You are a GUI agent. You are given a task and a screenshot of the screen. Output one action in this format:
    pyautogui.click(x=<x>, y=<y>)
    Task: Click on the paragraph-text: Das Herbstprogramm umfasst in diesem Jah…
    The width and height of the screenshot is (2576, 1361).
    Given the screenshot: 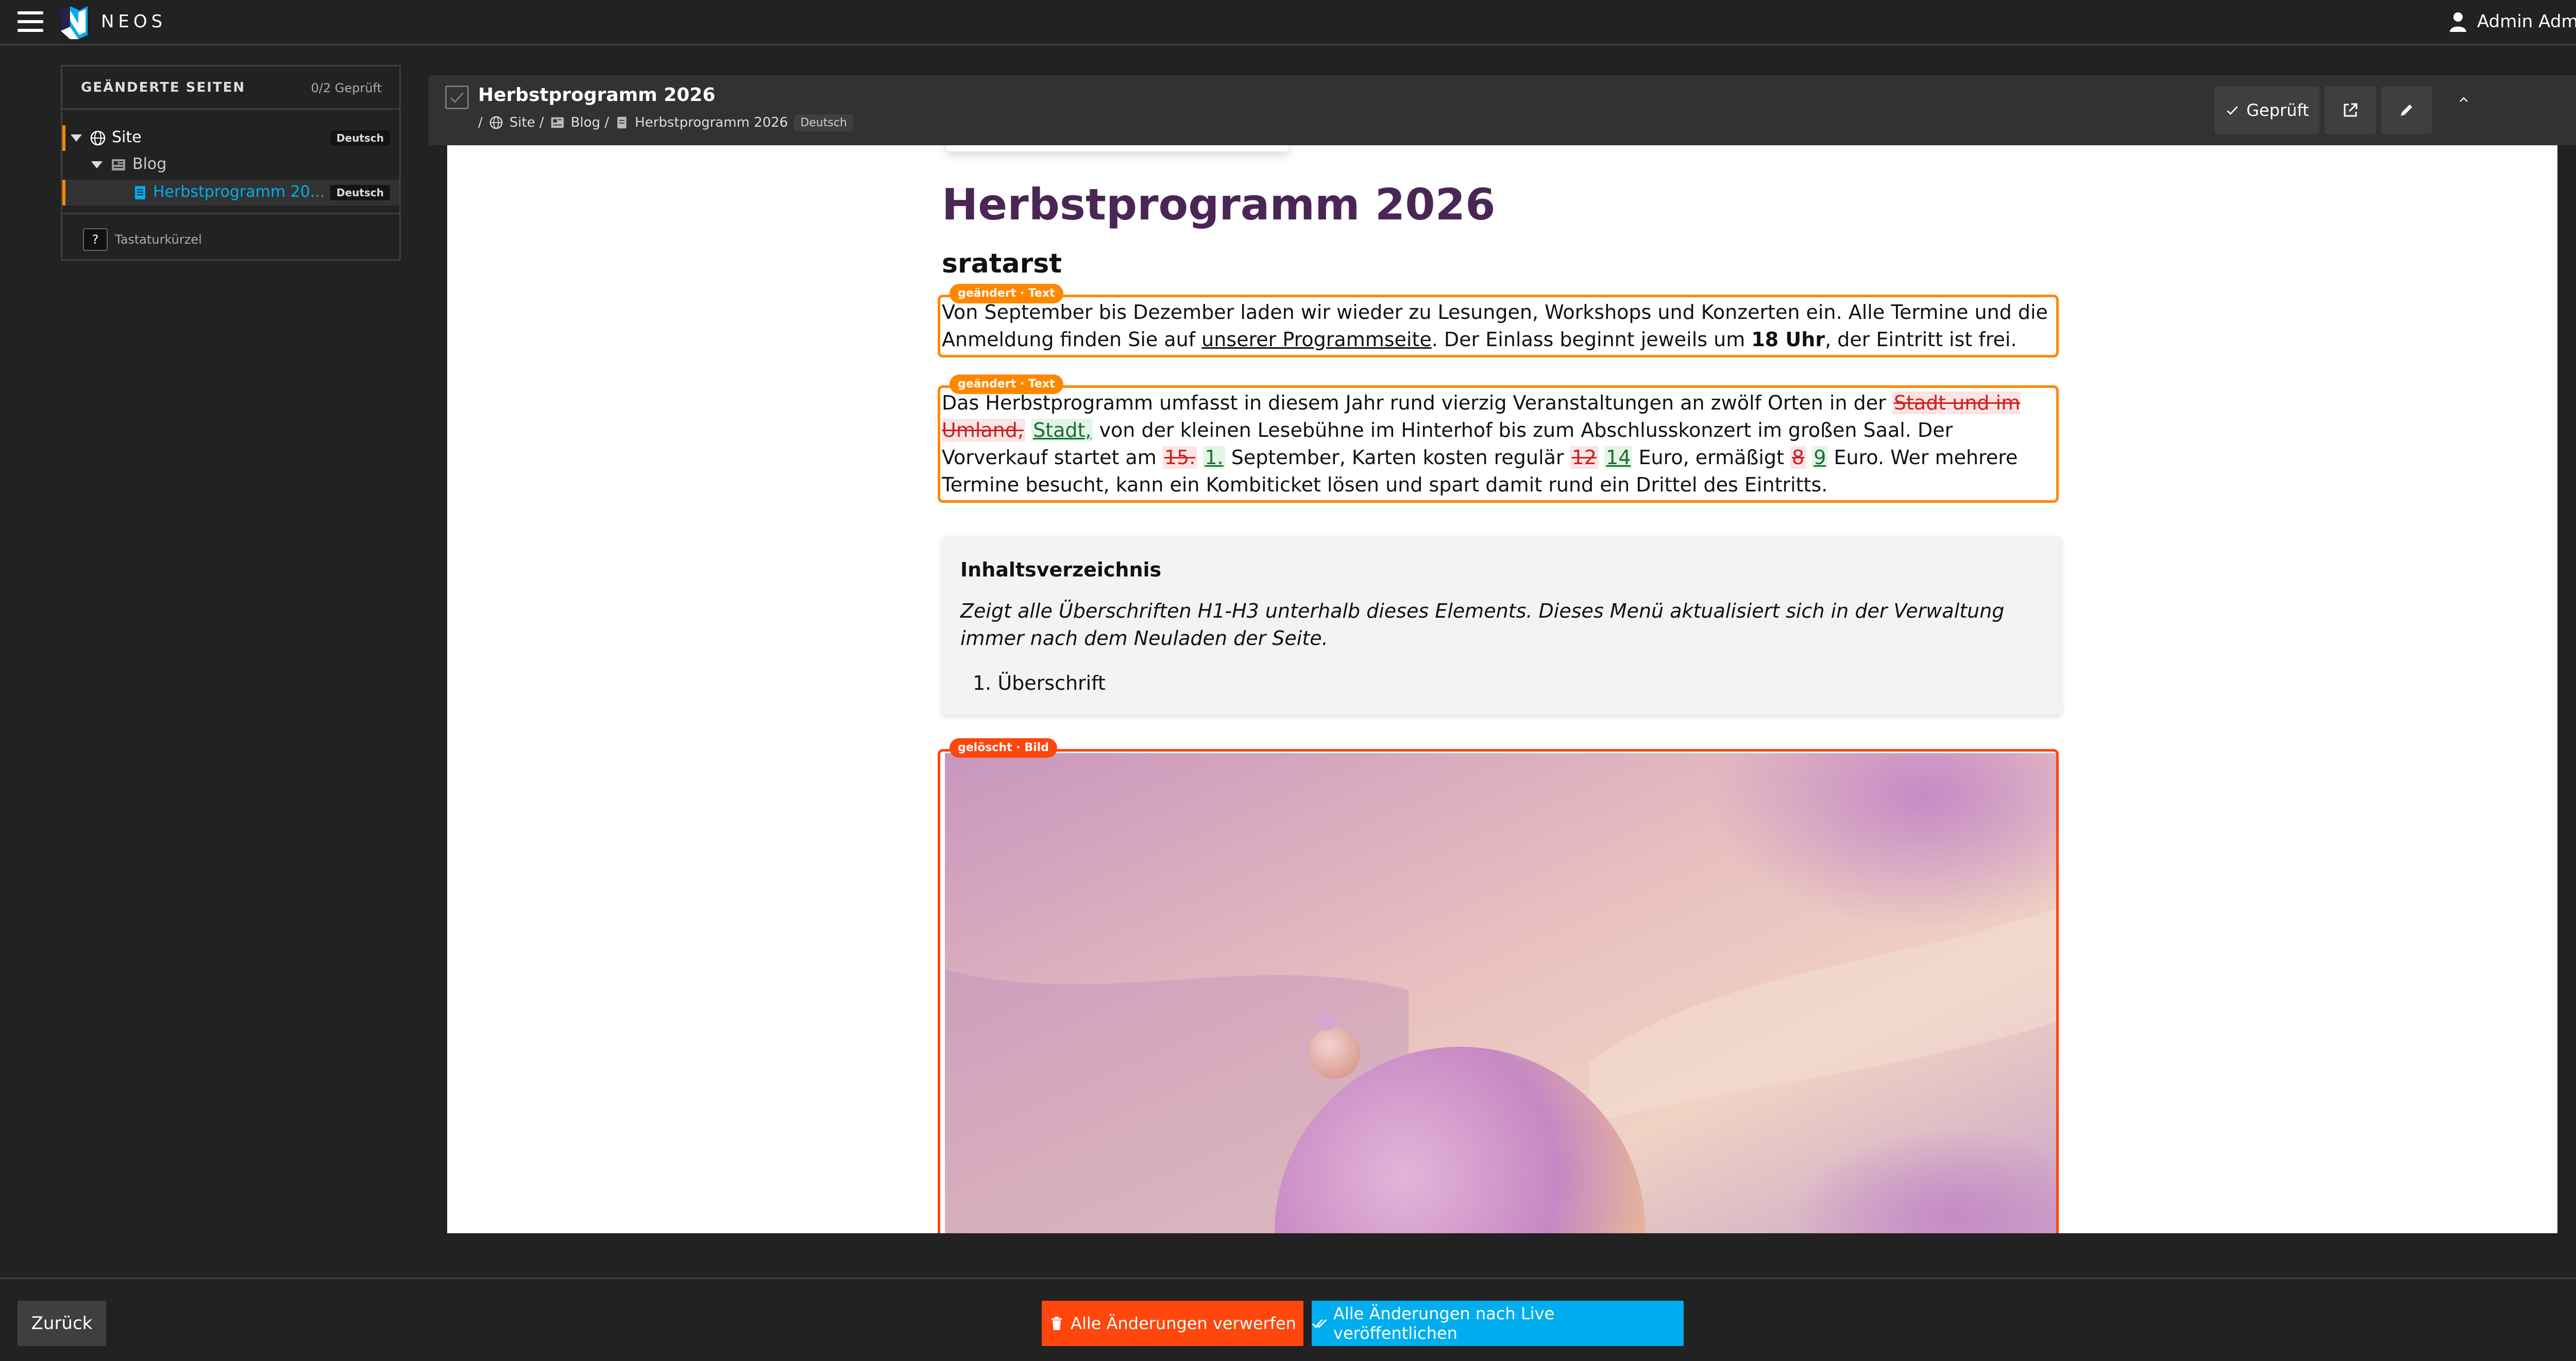 What is the action you would take?
    pyautogui.click(x=1417, y=403)
    